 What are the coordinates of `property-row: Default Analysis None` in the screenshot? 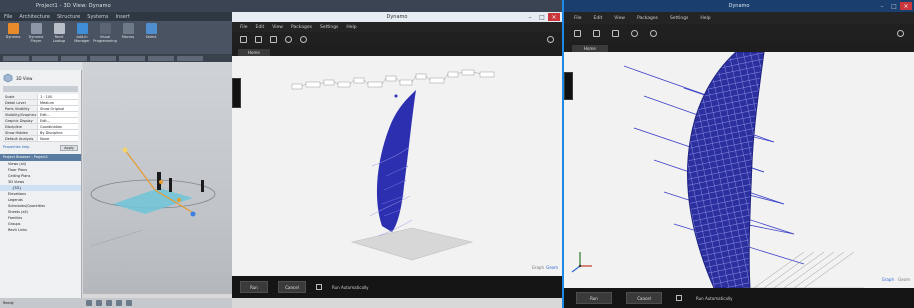 It's located at (40, 139).